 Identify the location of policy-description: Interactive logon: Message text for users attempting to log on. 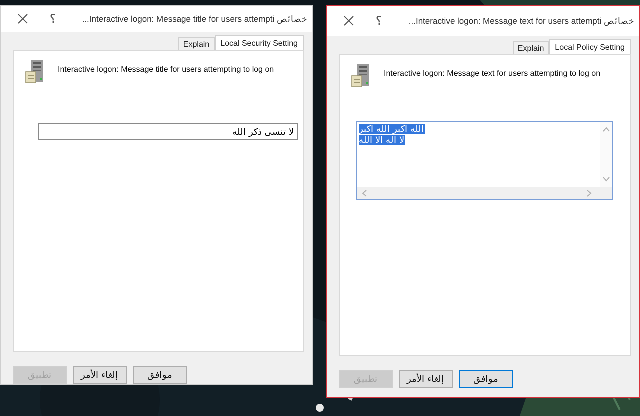
(492, 73).